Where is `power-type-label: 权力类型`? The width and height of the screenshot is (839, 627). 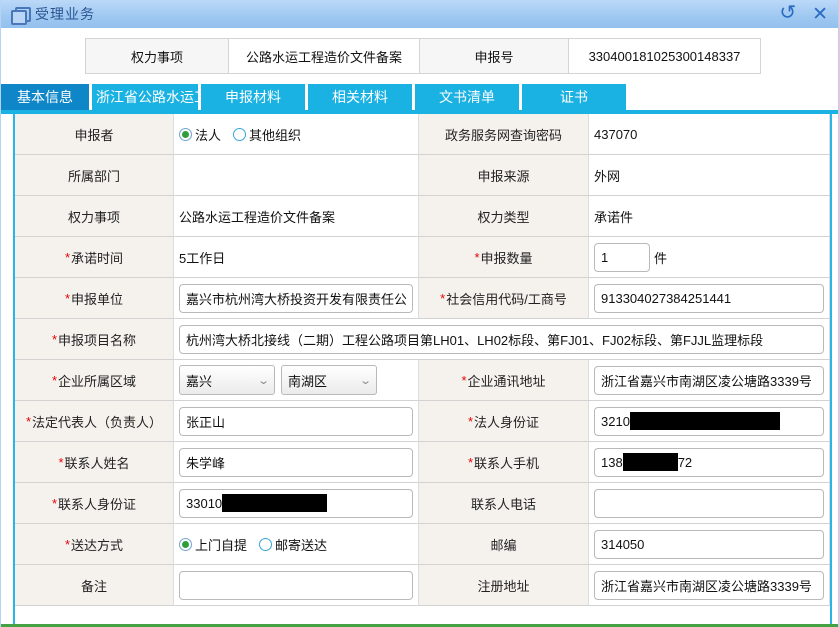
power-type-label: 权力类型 is located at coordinates (504, 216).